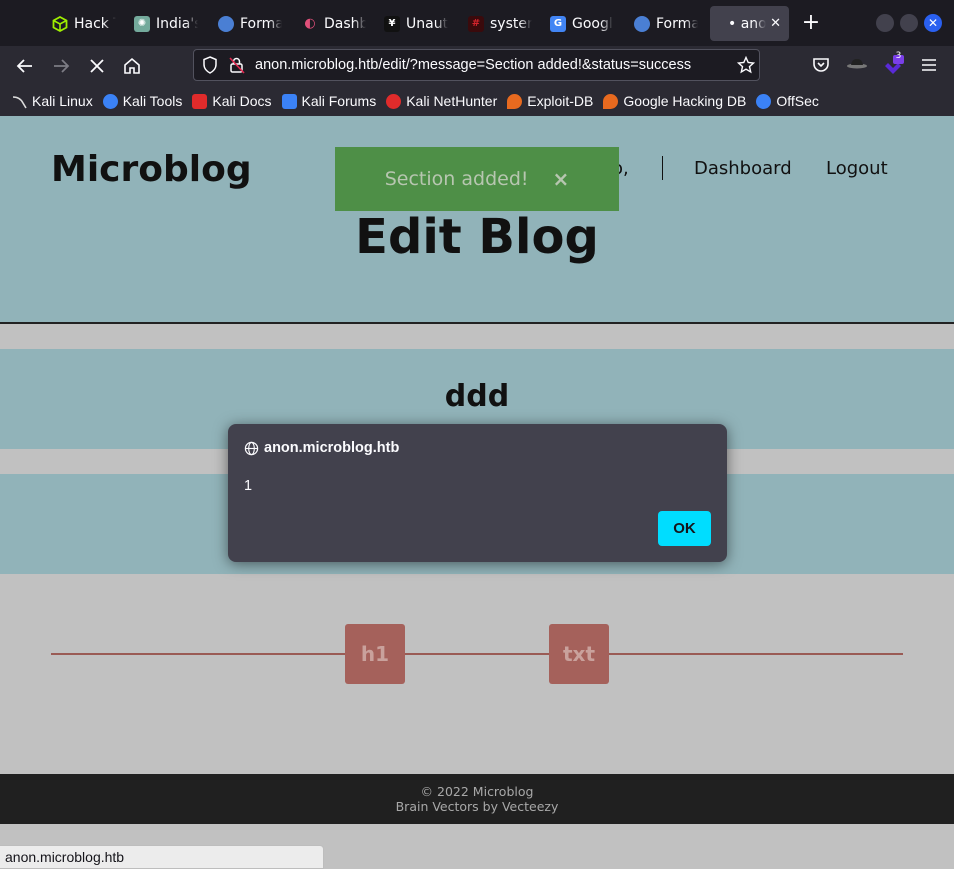 The height and width of the screenshot is (869, 954). Describe the element at coordinates (477, 237) in the screenshot. I see `page-title: Edit Blog` at that location.